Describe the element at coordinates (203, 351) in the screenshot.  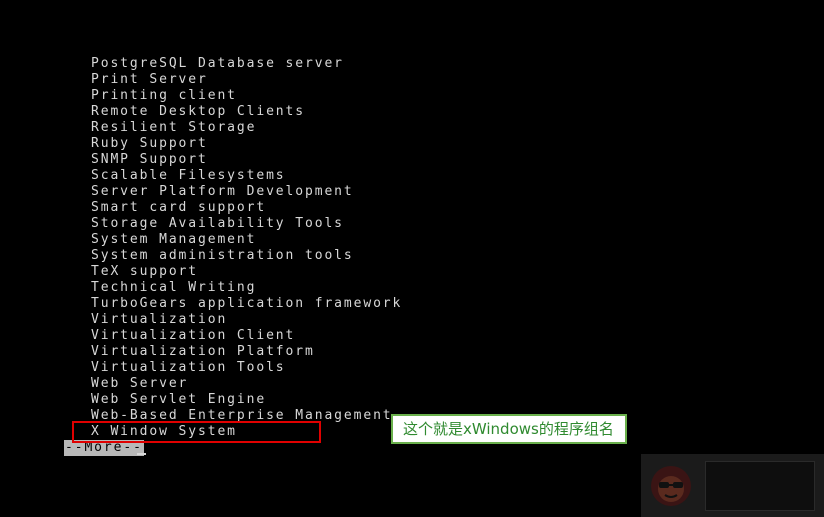
I see `list-item: Virtualization Platform` at that location.